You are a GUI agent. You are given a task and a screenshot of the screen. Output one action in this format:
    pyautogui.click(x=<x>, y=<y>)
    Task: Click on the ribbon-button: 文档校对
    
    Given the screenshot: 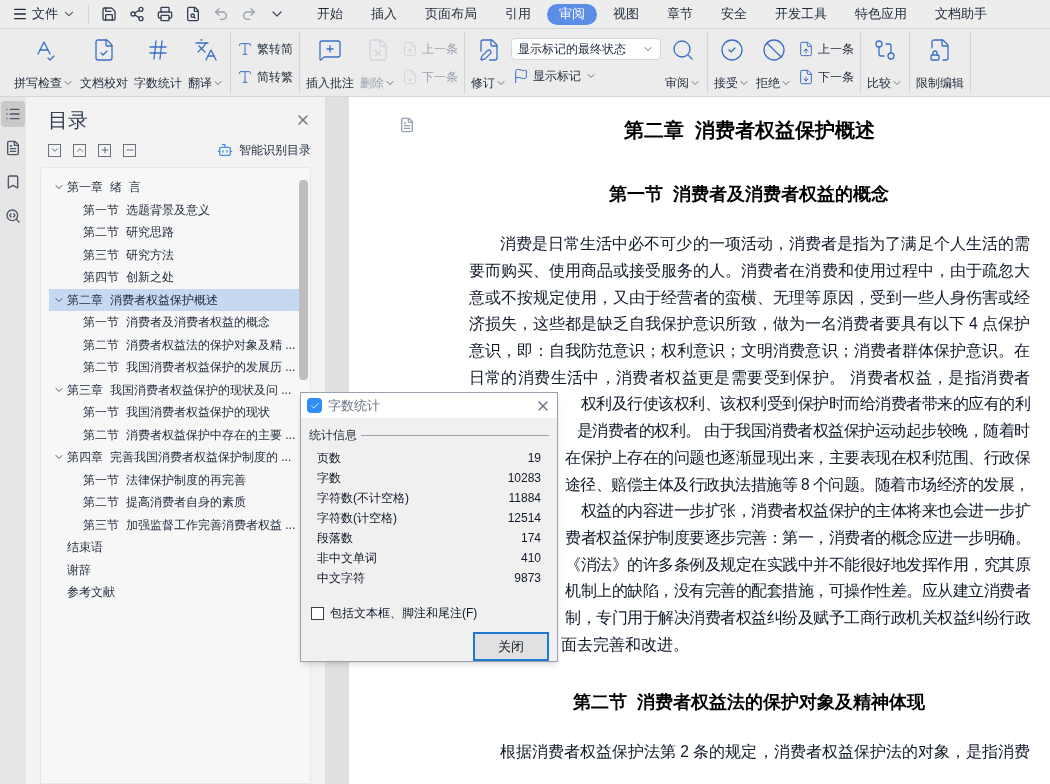 What is the action you would take?
    pyautogui.click(x=104, y=62)
    